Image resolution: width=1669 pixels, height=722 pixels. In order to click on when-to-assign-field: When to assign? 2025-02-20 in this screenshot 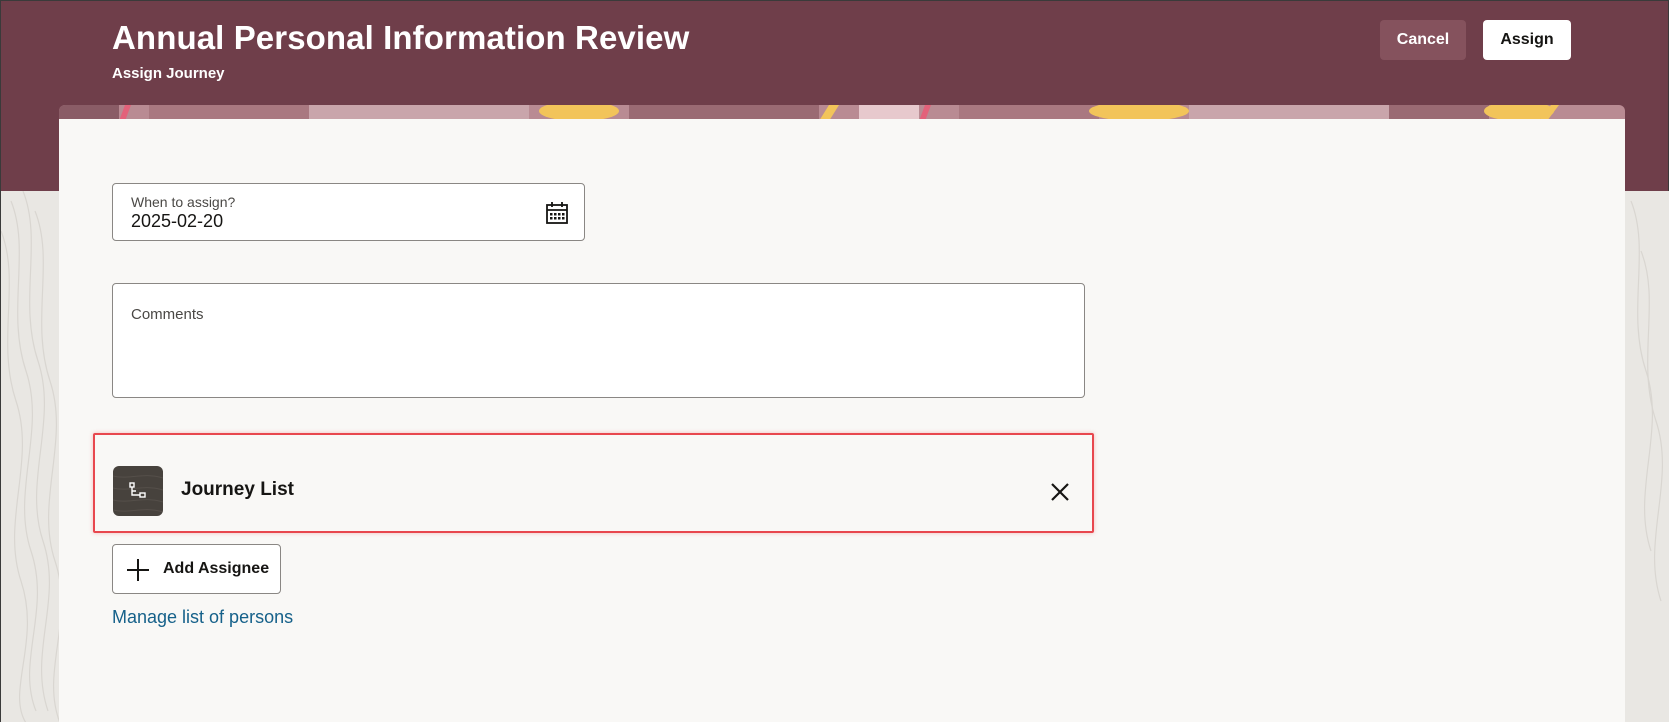, I will do `click(348, 212)`.